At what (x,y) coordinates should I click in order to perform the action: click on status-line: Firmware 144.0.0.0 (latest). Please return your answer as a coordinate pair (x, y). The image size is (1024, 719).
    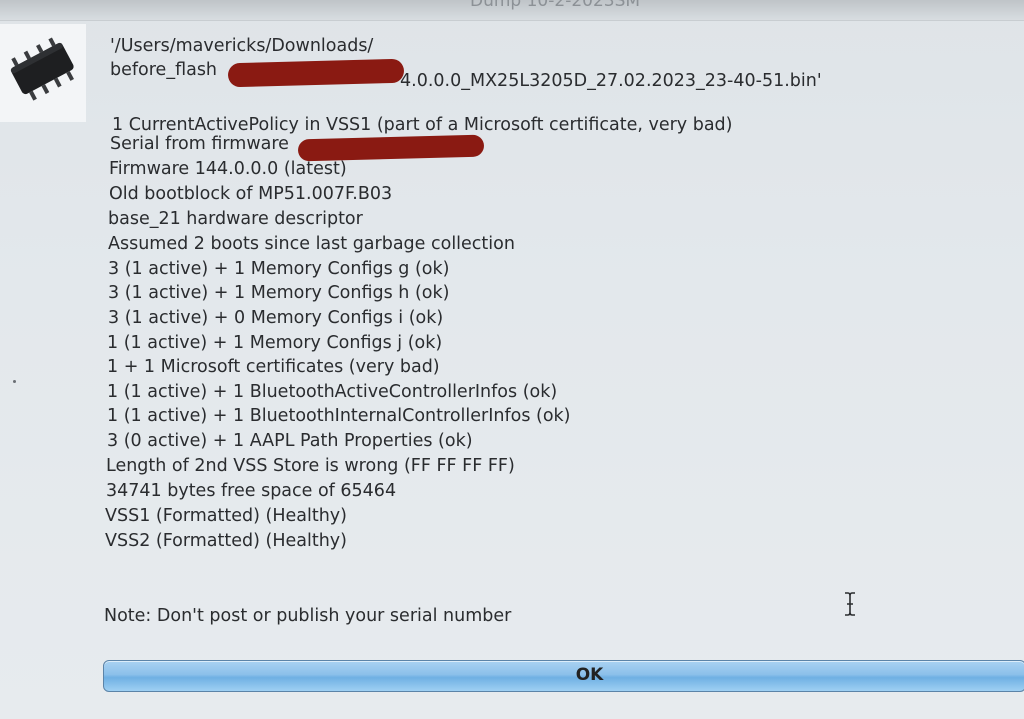
    Looking at the image, I should click on (228, 169).